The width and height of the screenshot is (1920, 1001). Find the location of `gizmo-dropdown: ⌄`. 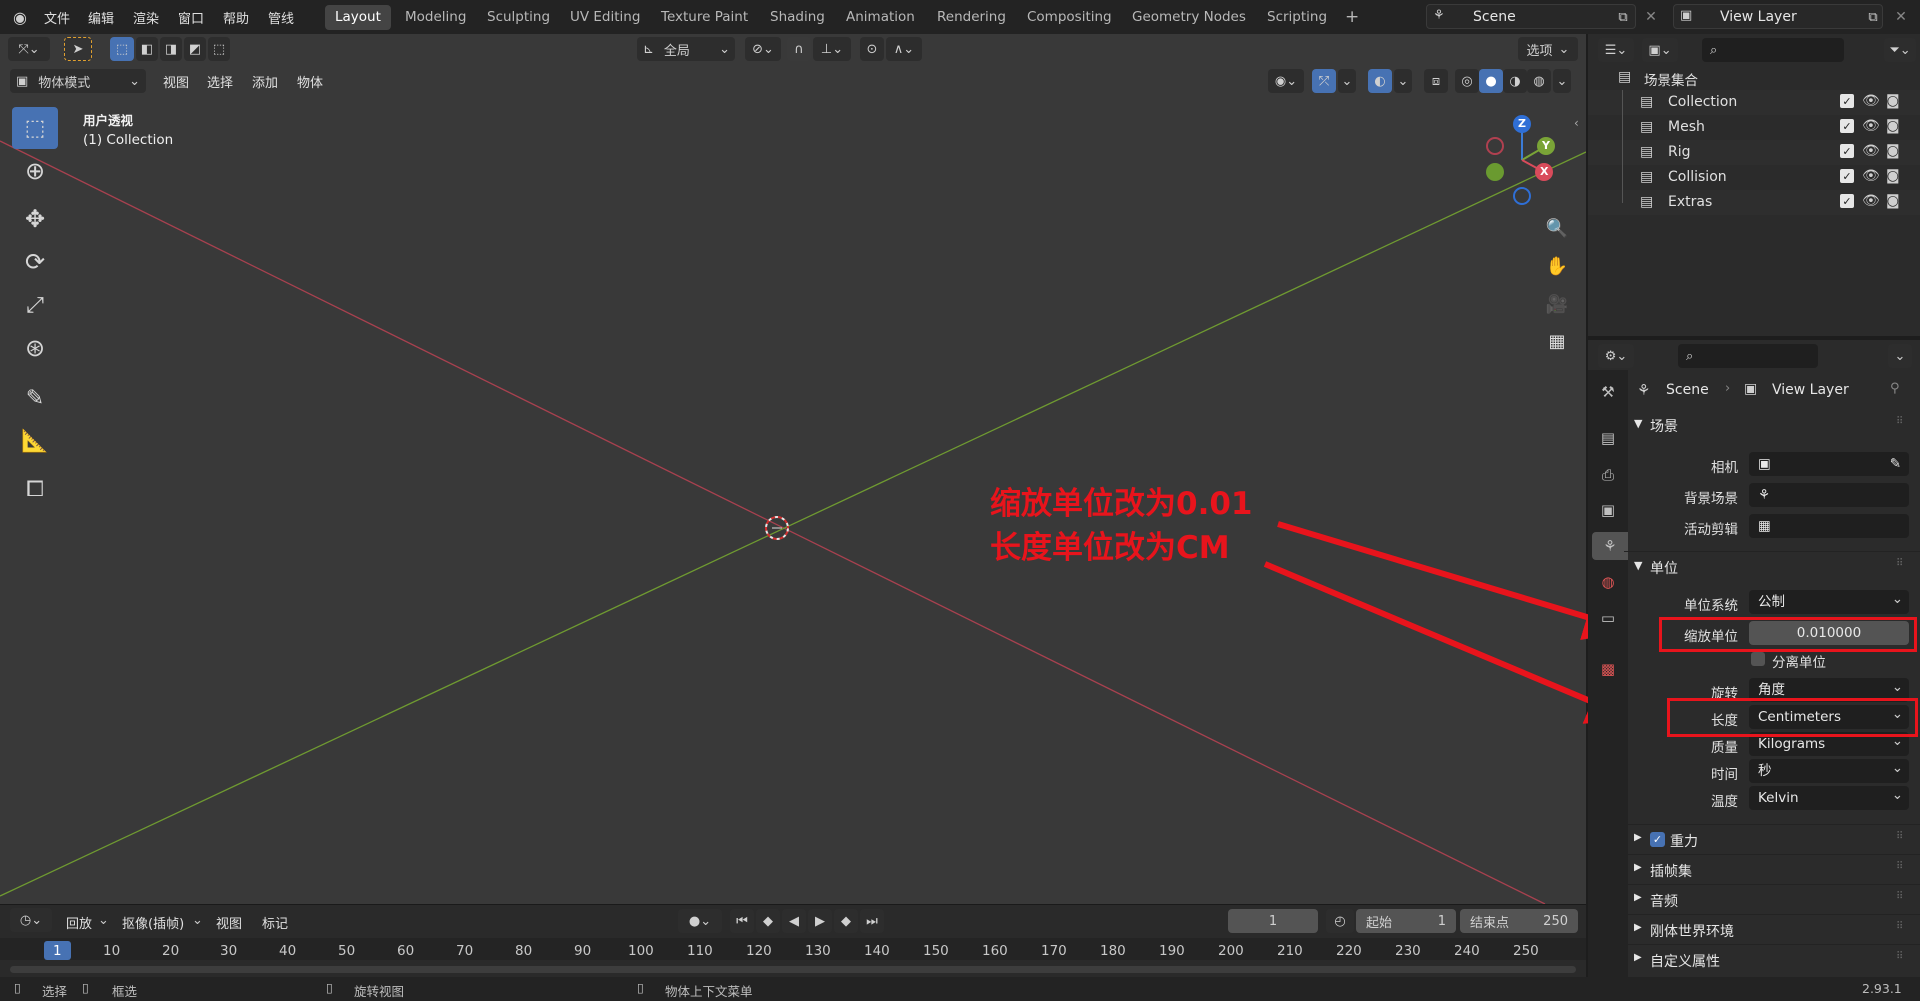

gizmo-dropdown: ⌄ is located at coordinates (1347, 81).